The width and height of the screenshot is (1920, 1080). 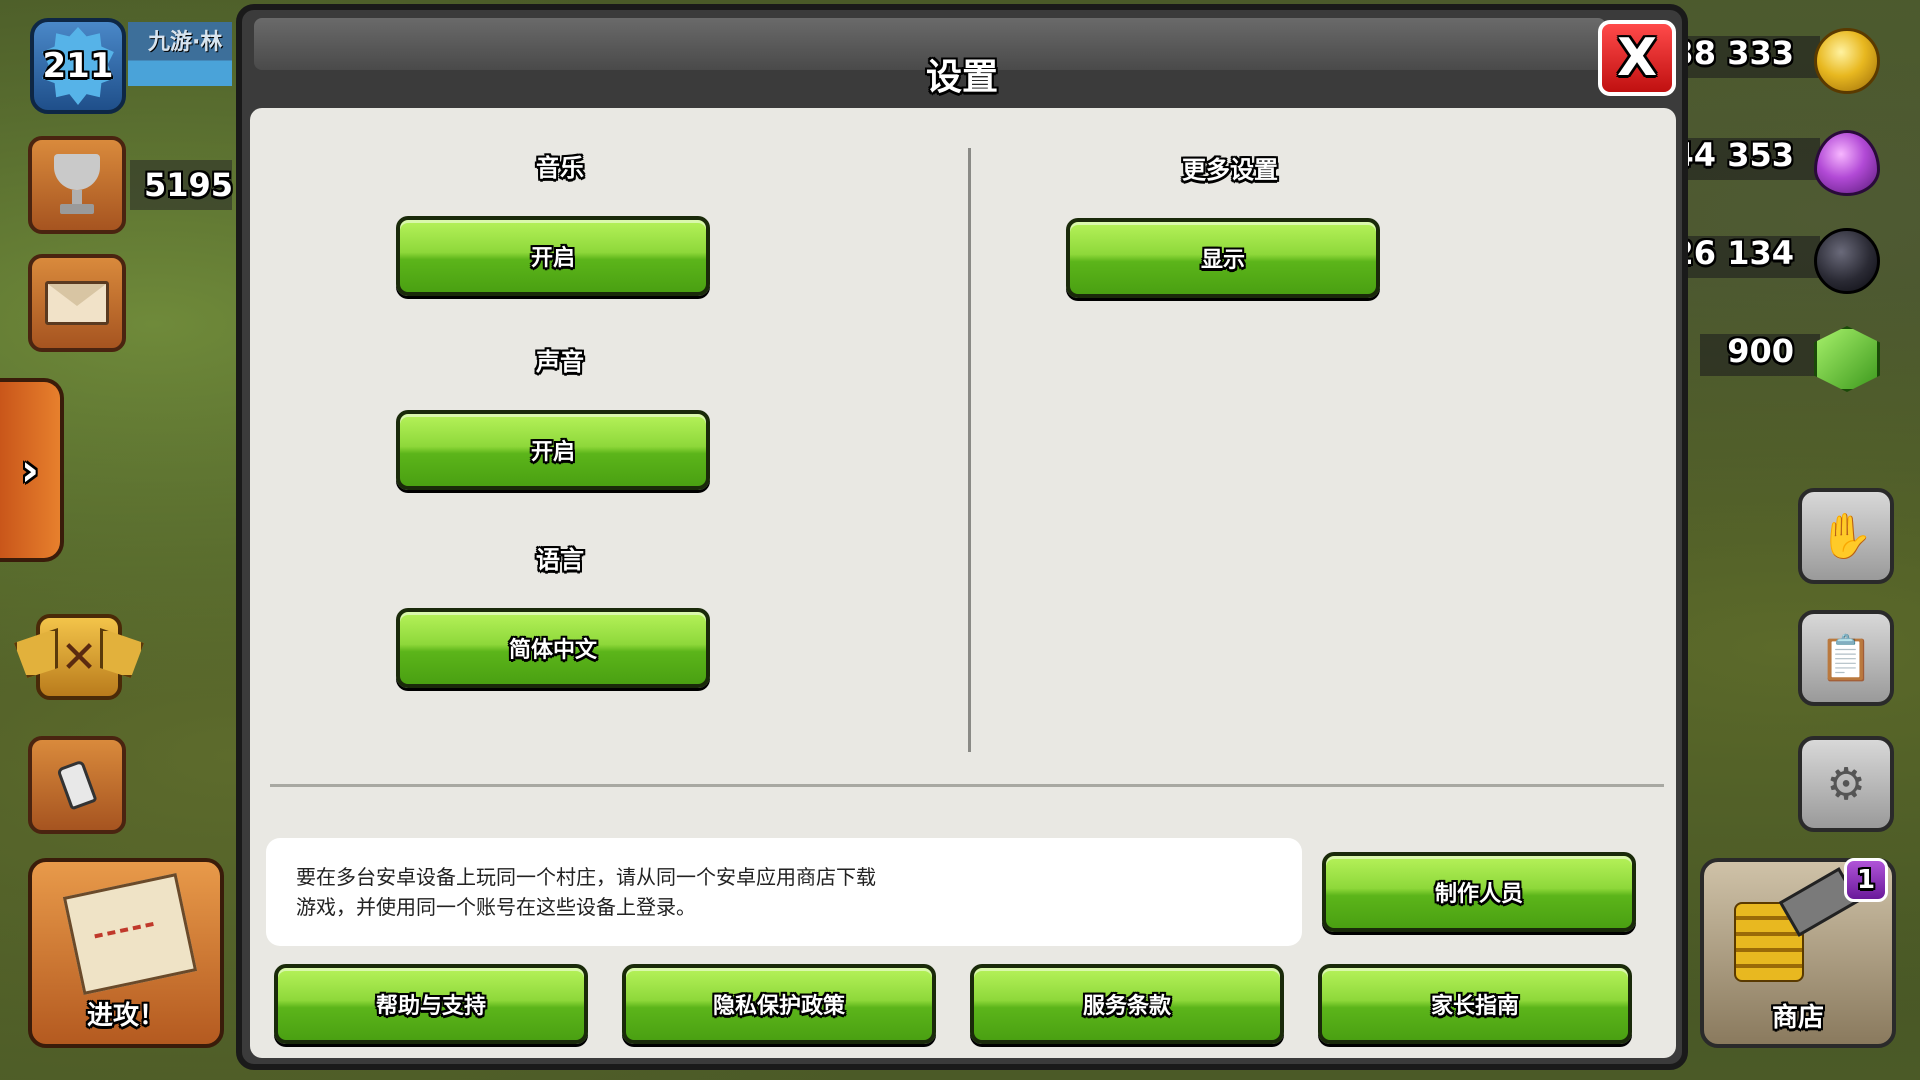 I want to click on attack-button: 进攻！, so click(x=126, y=953).